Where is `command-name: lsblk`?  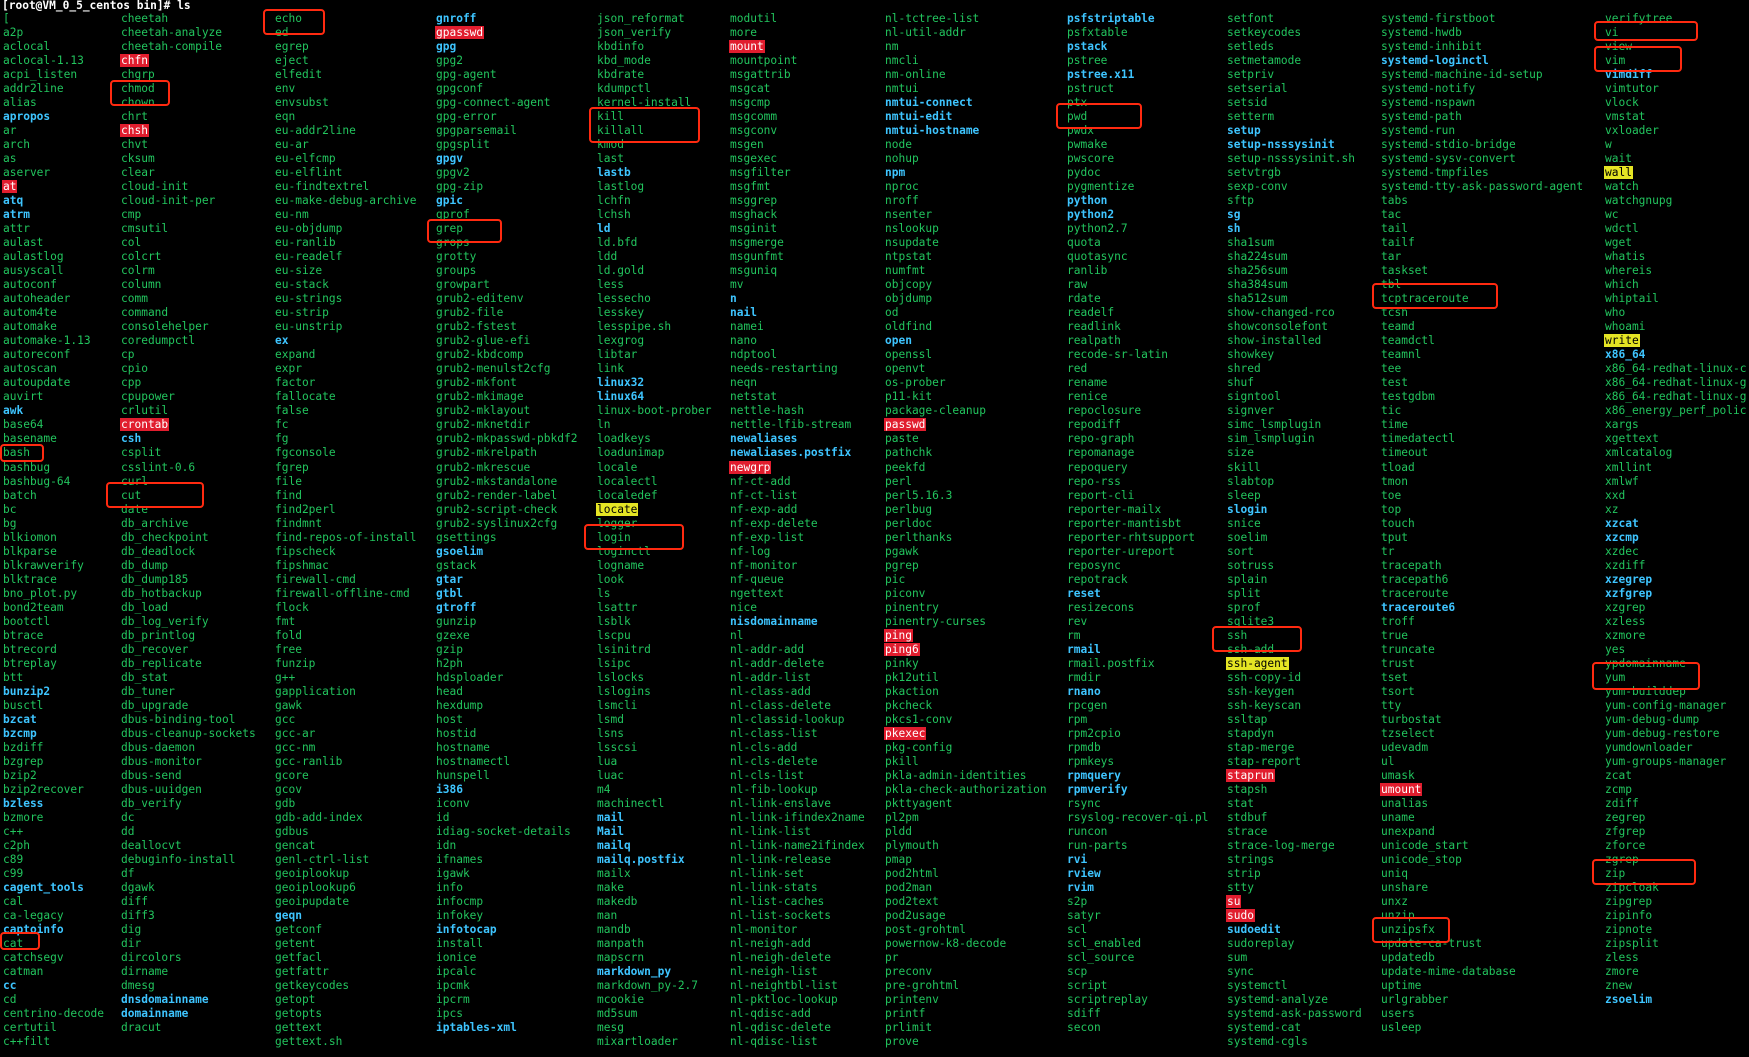
command-name: lsblk is located at coordinates (614, 621).